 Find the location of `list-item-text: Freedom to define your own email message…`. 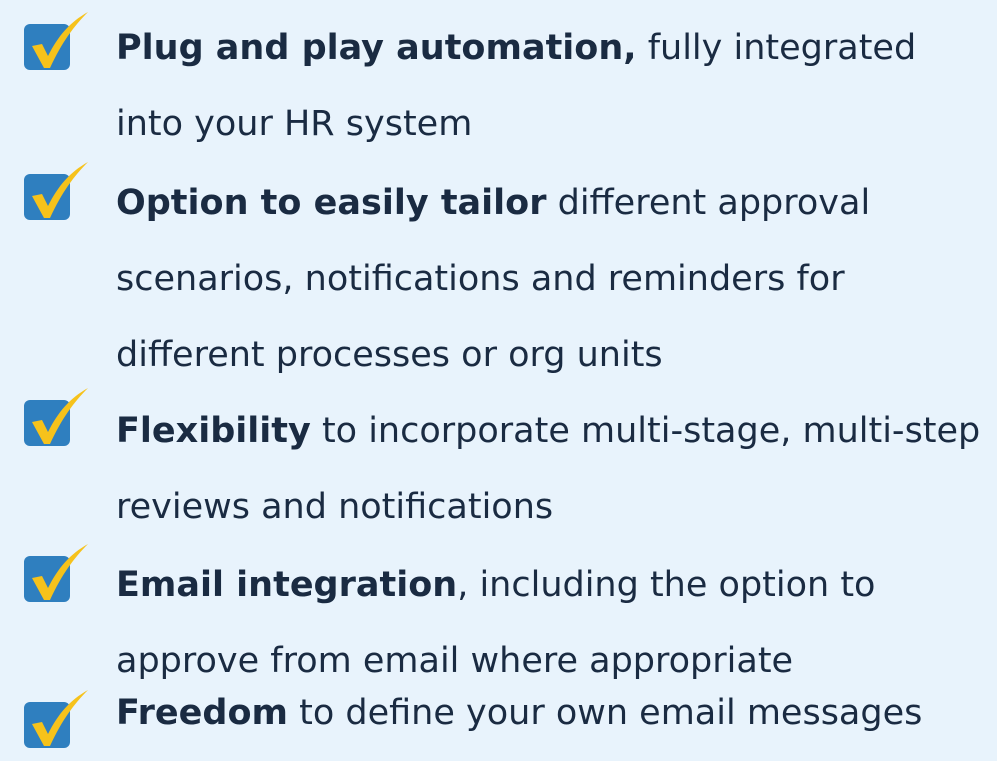

list-item-text: Freedom to define your own email message… is located at coordinates (519, 713).